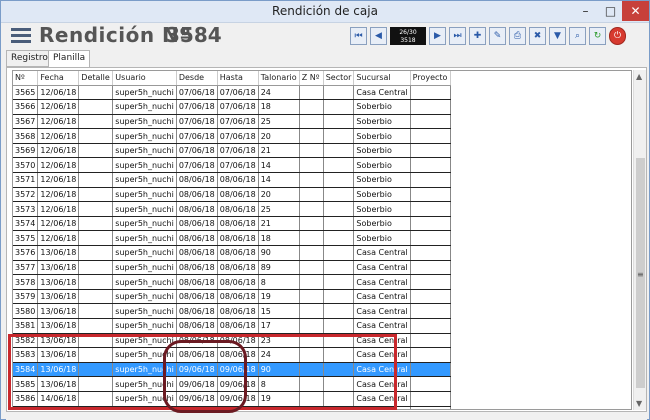 The height and width of the screenshot is (420, 650). I want to click on column-header-proyecto: Proyecto, so click(430, 78).